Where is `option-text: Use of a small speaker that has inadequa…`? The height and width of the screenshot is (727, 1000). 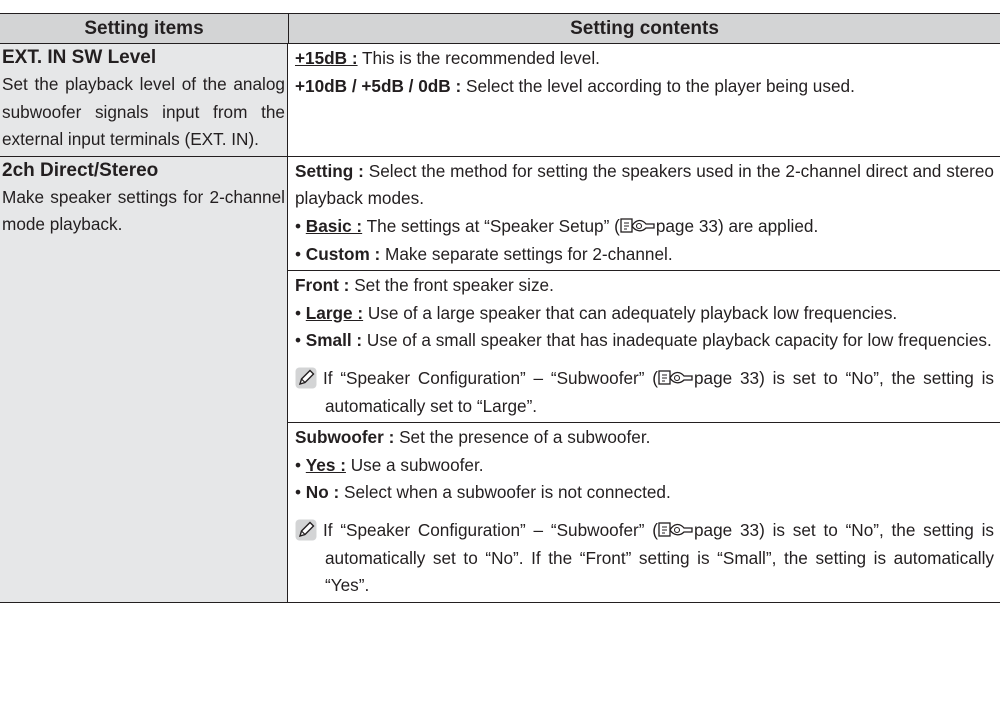 option-text: Use of a small speaker that has inadequa… is located at coordinates (677, 340).